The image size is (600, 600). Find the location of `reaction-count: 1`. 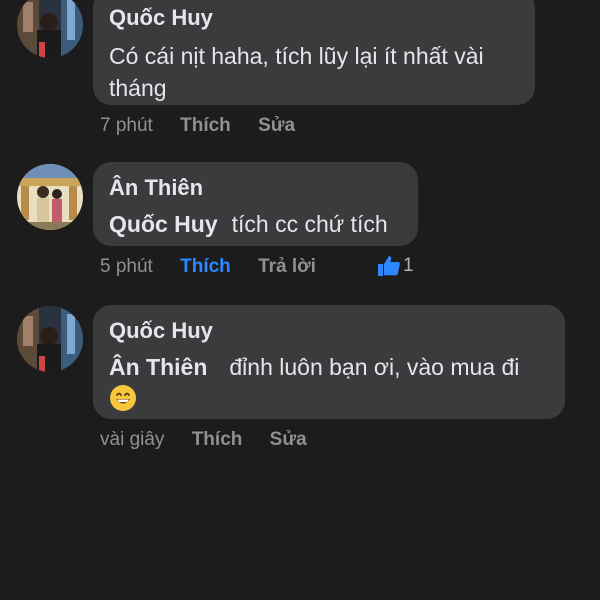

reaction-count: 1 is located at coordinates (408, 265).